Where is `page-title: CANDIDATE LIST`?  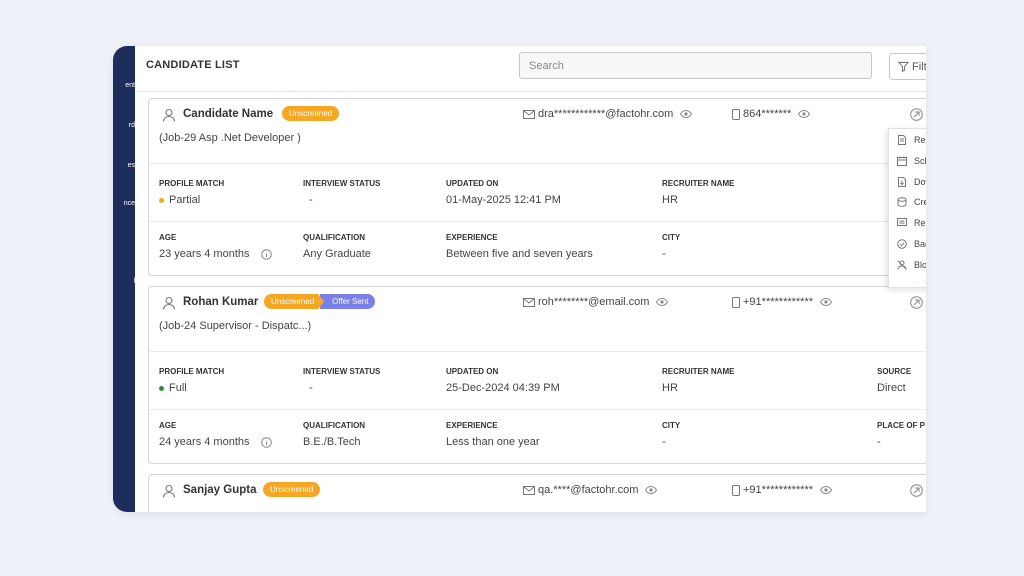 page-title: CANDIDATE LIST is located at coordinates (193, 65).